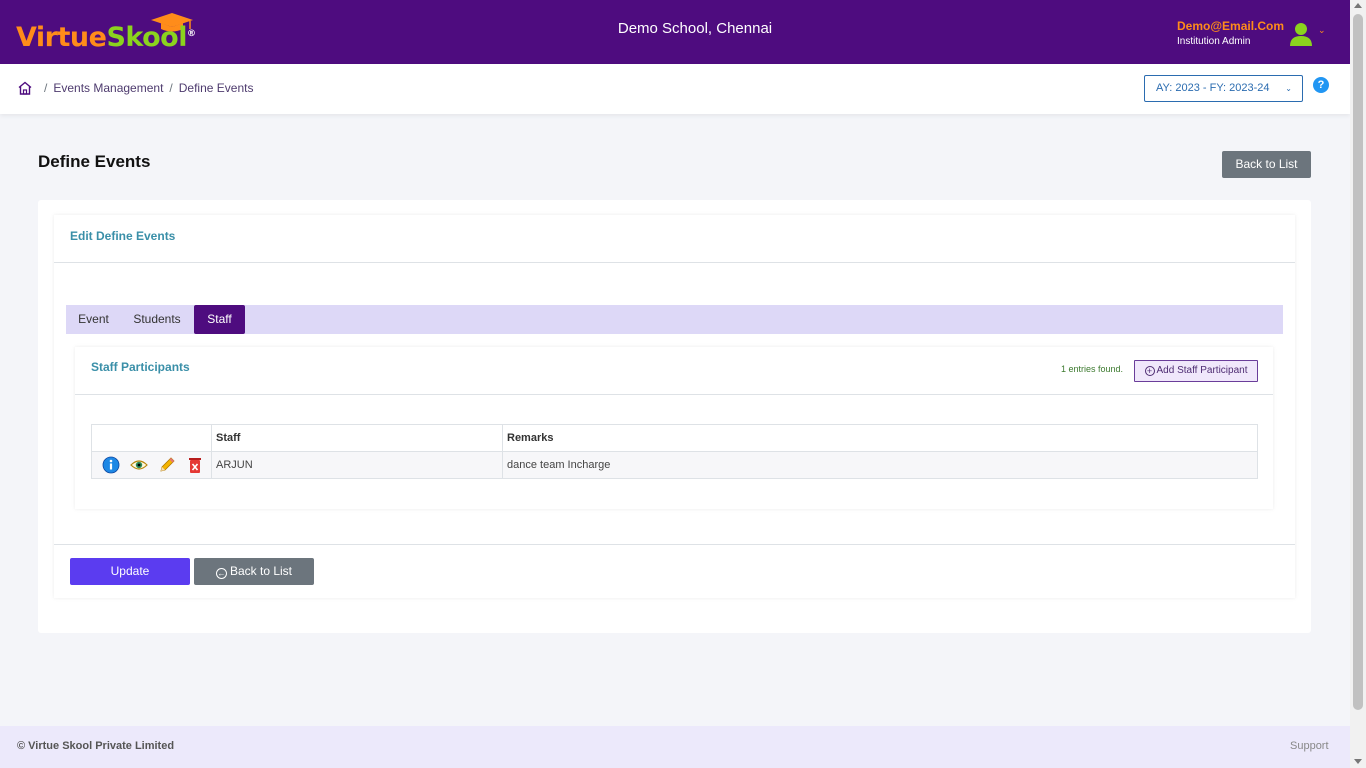 The image size is (1366, 768). Describe the element at coordinates (1301, 34) in the screenshot. I see `user-avatar-icon` at that location.